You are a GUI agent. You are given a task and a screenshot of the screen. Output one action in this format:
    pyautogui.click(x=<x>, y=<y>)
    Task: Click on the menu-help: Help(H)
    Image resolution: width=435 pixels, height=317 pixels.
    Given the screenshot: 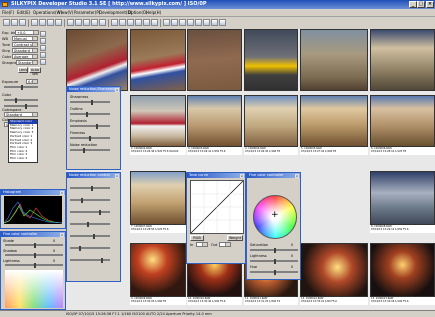 What is the action you would take?
    pyautogui.click(x=153, y=12)
    